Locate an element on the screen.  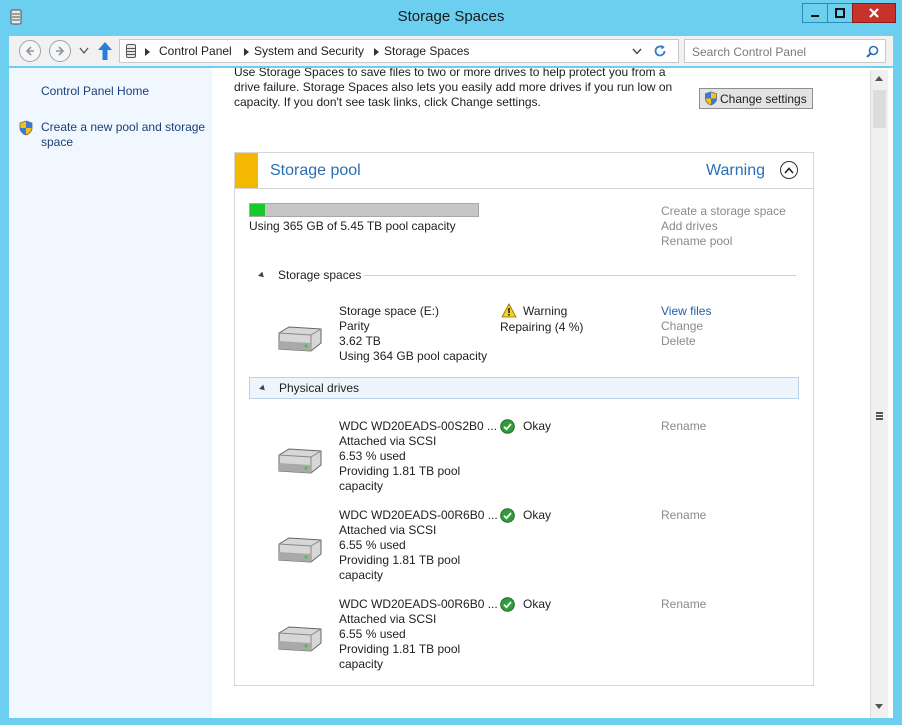
collapse-button is located at coordinates (789, 170).